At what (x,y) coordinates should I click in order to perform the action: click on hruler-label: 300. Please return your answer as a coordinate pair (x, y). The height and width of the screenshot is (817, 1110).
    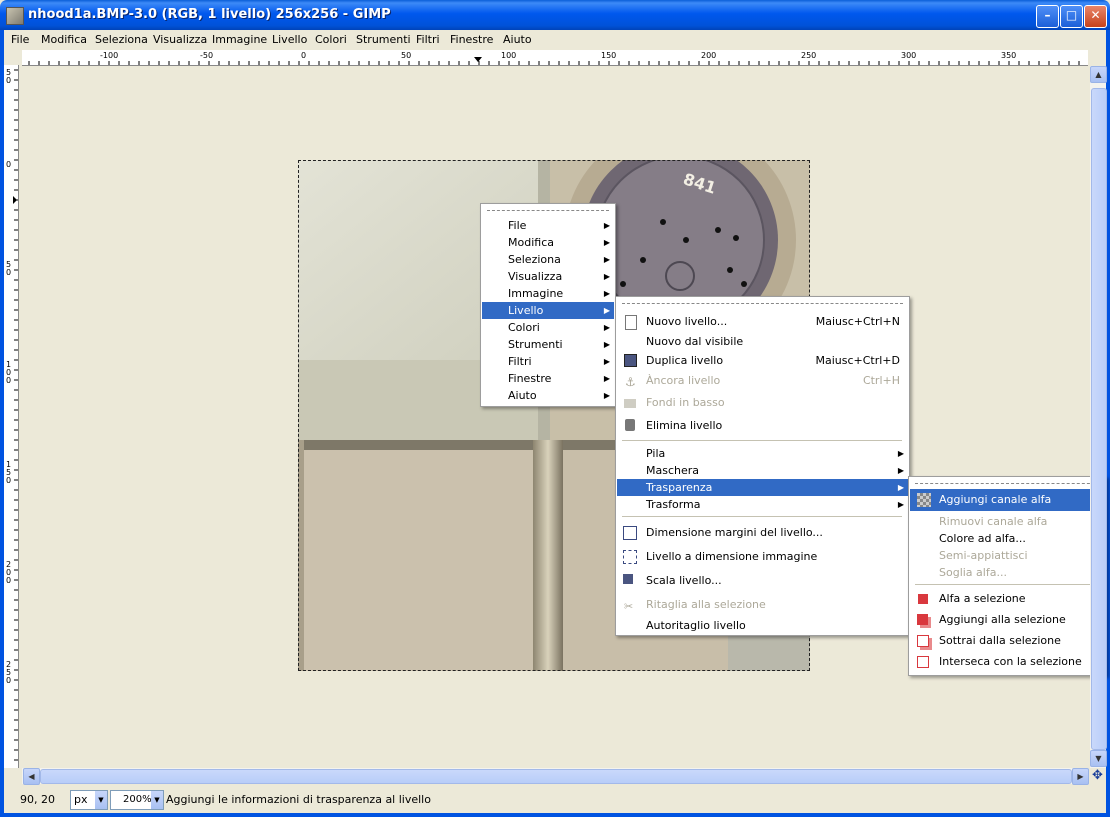
    Looking at the image, I should click on (909, 55).